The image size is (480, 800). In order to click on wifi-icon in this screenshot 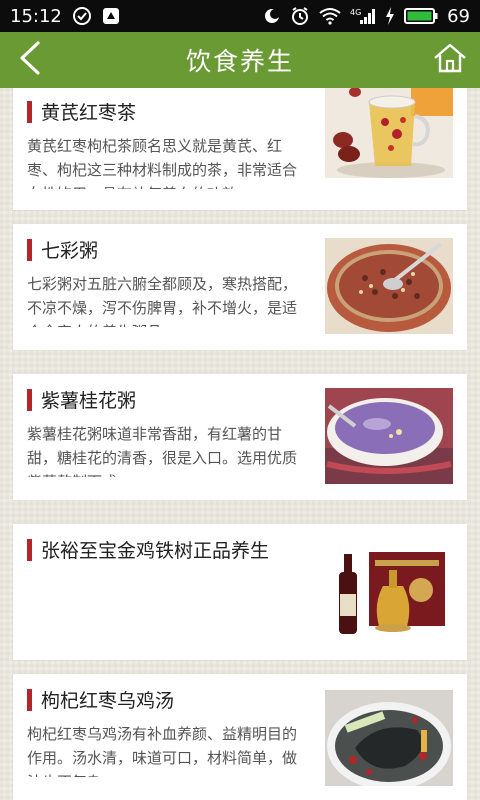, I will do `click(330, 16)`.